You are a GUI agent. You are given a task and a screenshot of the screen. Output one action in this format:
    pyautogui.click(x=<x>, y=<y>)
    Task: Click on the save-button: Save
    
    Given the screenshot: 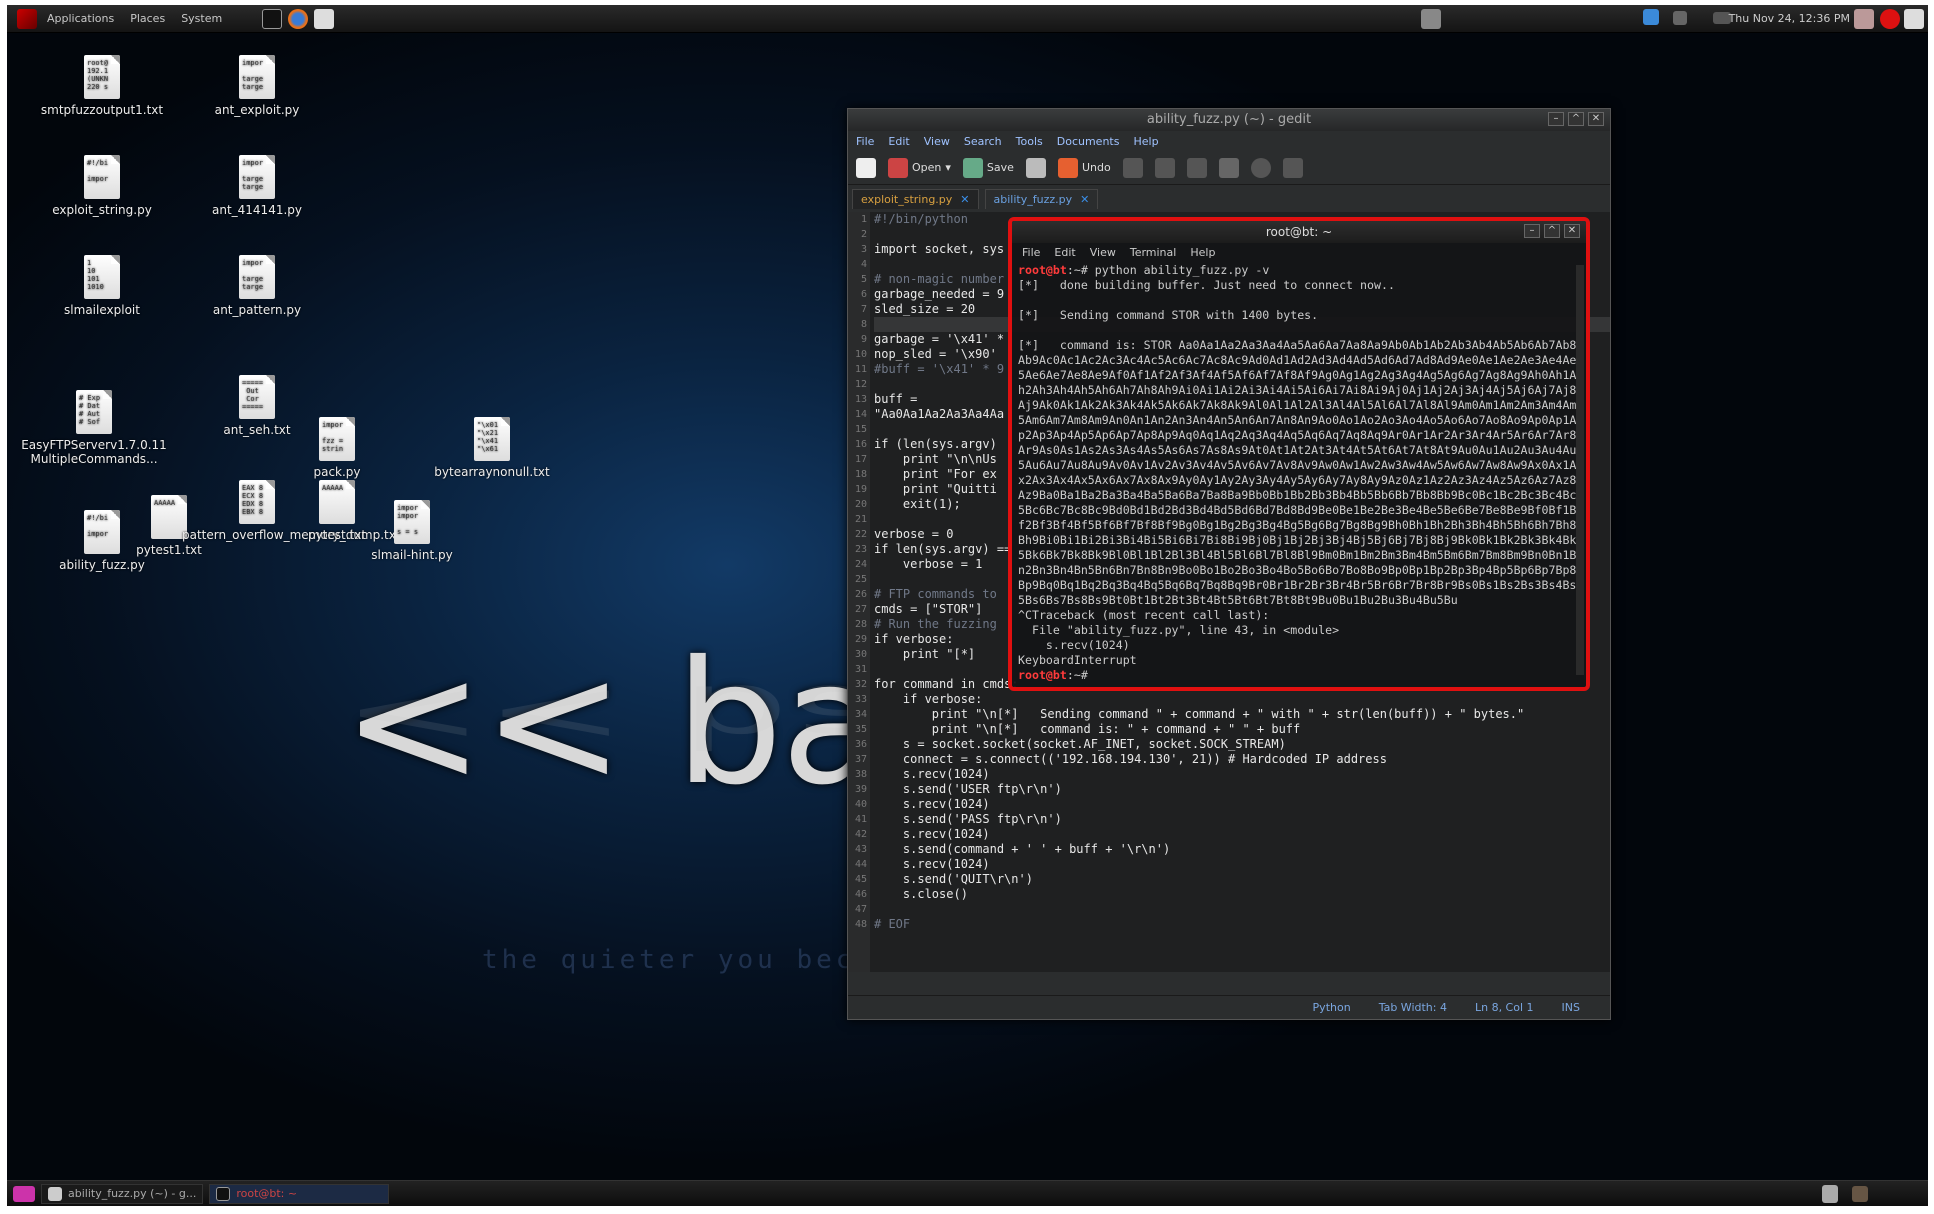 What is the action you would take?
    pyautogui.click(x=988, y=167)
    